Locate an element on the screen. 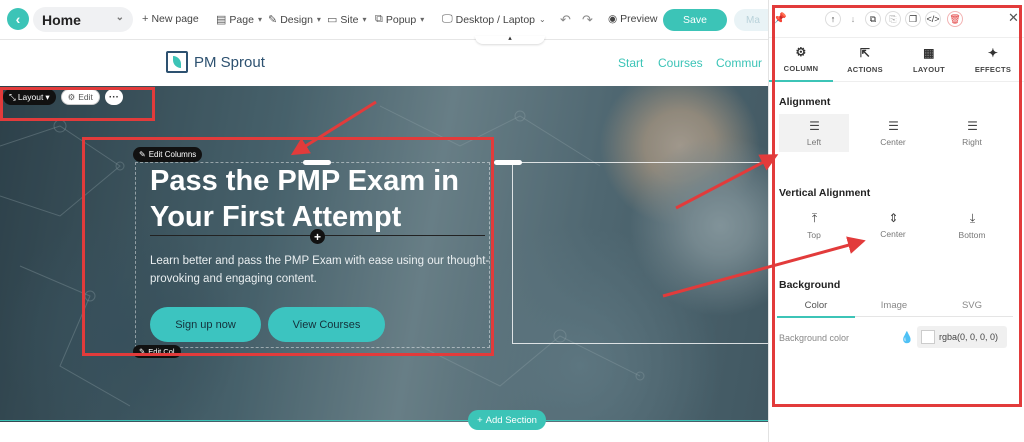 The image size is (1024, 442). new-page-label: New page is located at coordinates (175, 19).